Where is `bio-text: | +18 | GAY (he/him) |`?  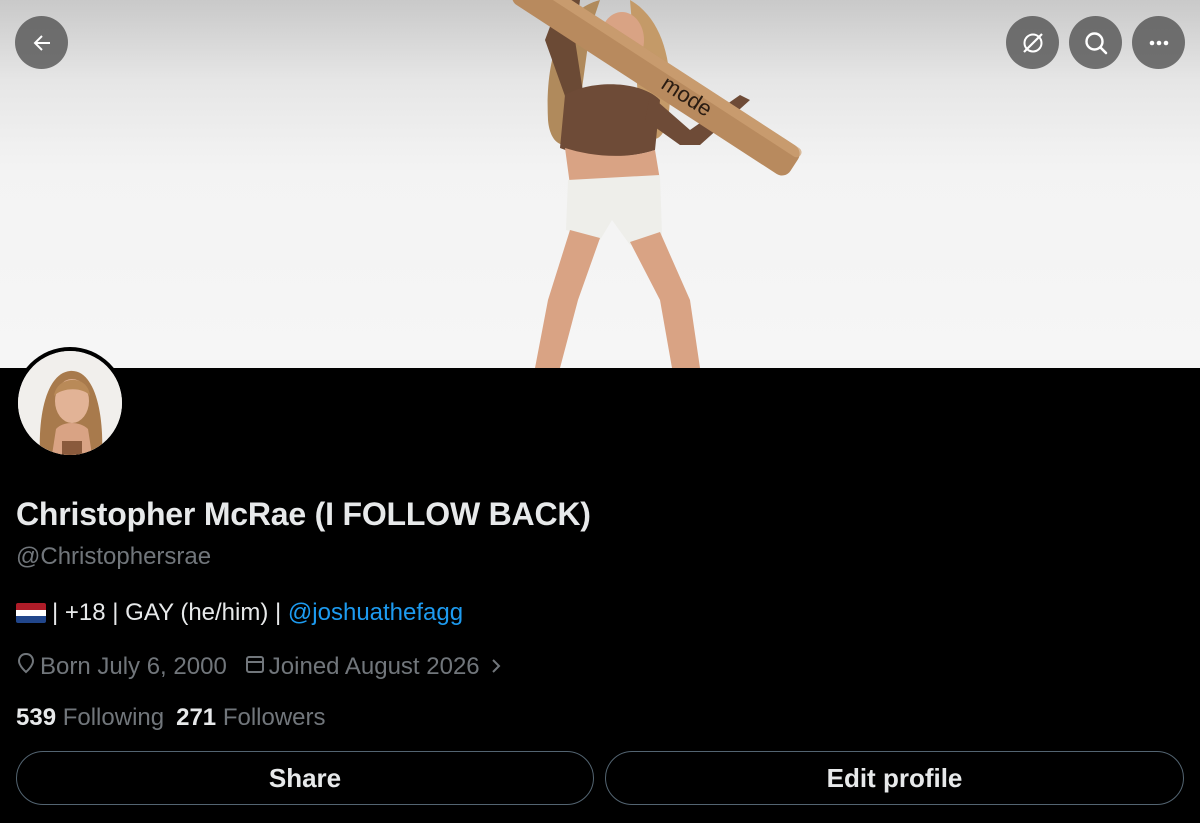 bio-text: | +18 | GAY (he/him) | is located at coordinates (167, 612).